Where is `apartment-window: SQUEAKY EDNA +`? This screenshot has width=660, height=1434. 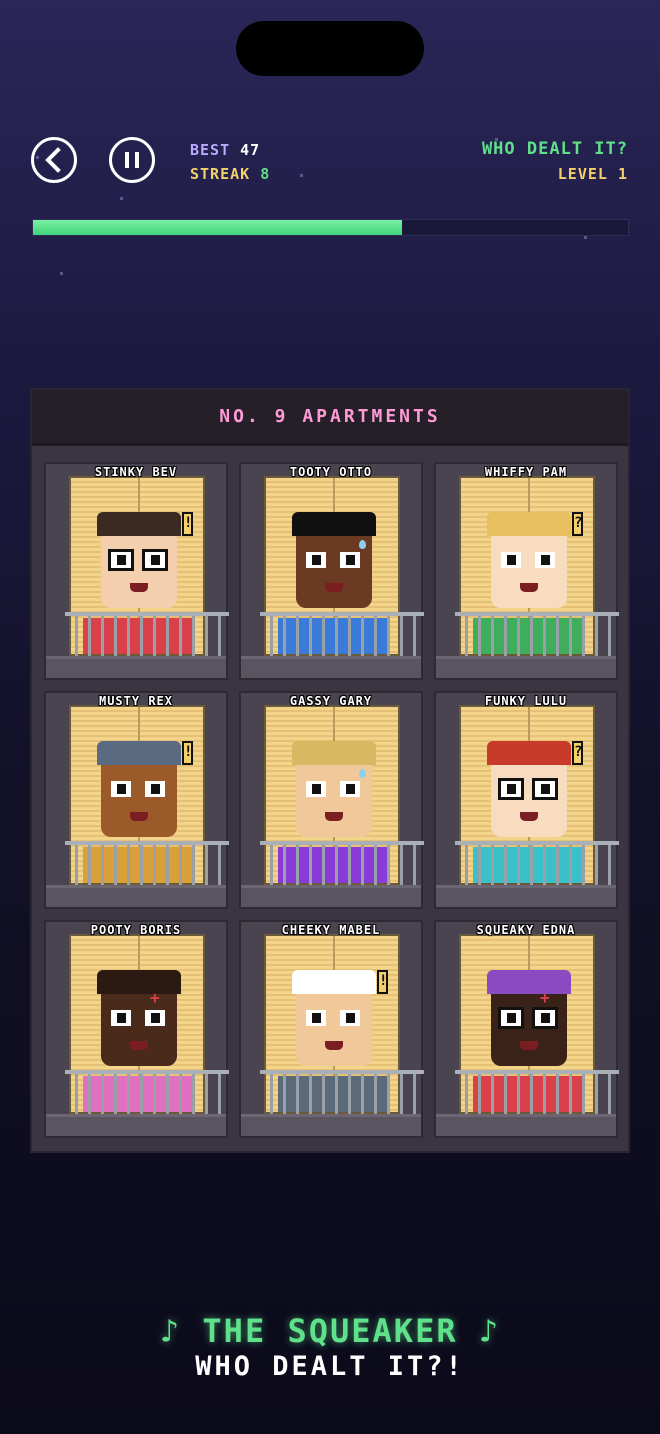
apartment-window: SQUEAKY EDNA + is located at coordinates (526, 1029).